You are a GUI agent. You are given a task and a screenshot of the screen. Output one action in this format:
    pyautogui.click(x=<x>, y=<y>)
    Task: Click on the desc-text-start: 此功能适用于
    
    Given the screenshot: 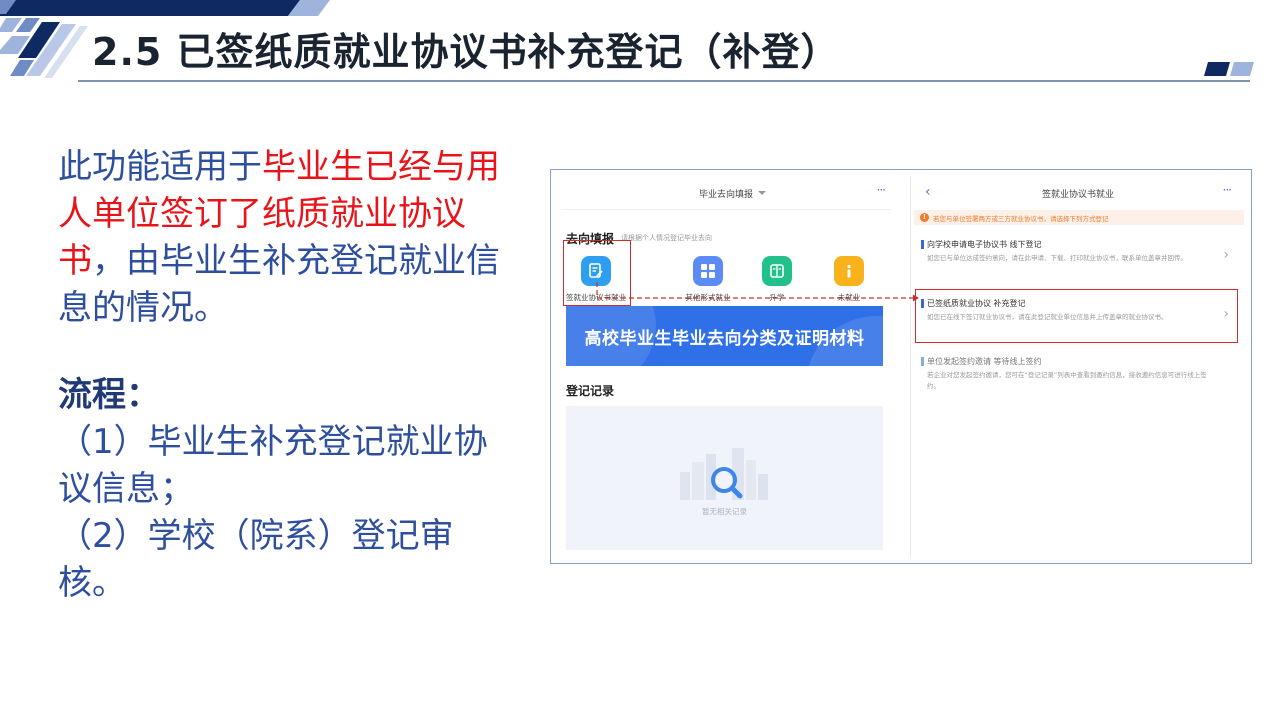 What is the action you would take?
    pyautogui.click(x=160, y=167)
    